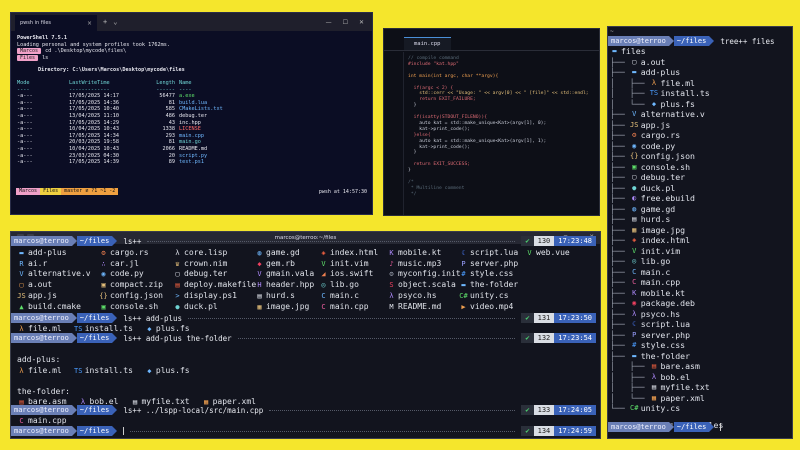 The image size is (800, 450). I want to click on tree-entry-name: free.ebuild, so click(667, 198).